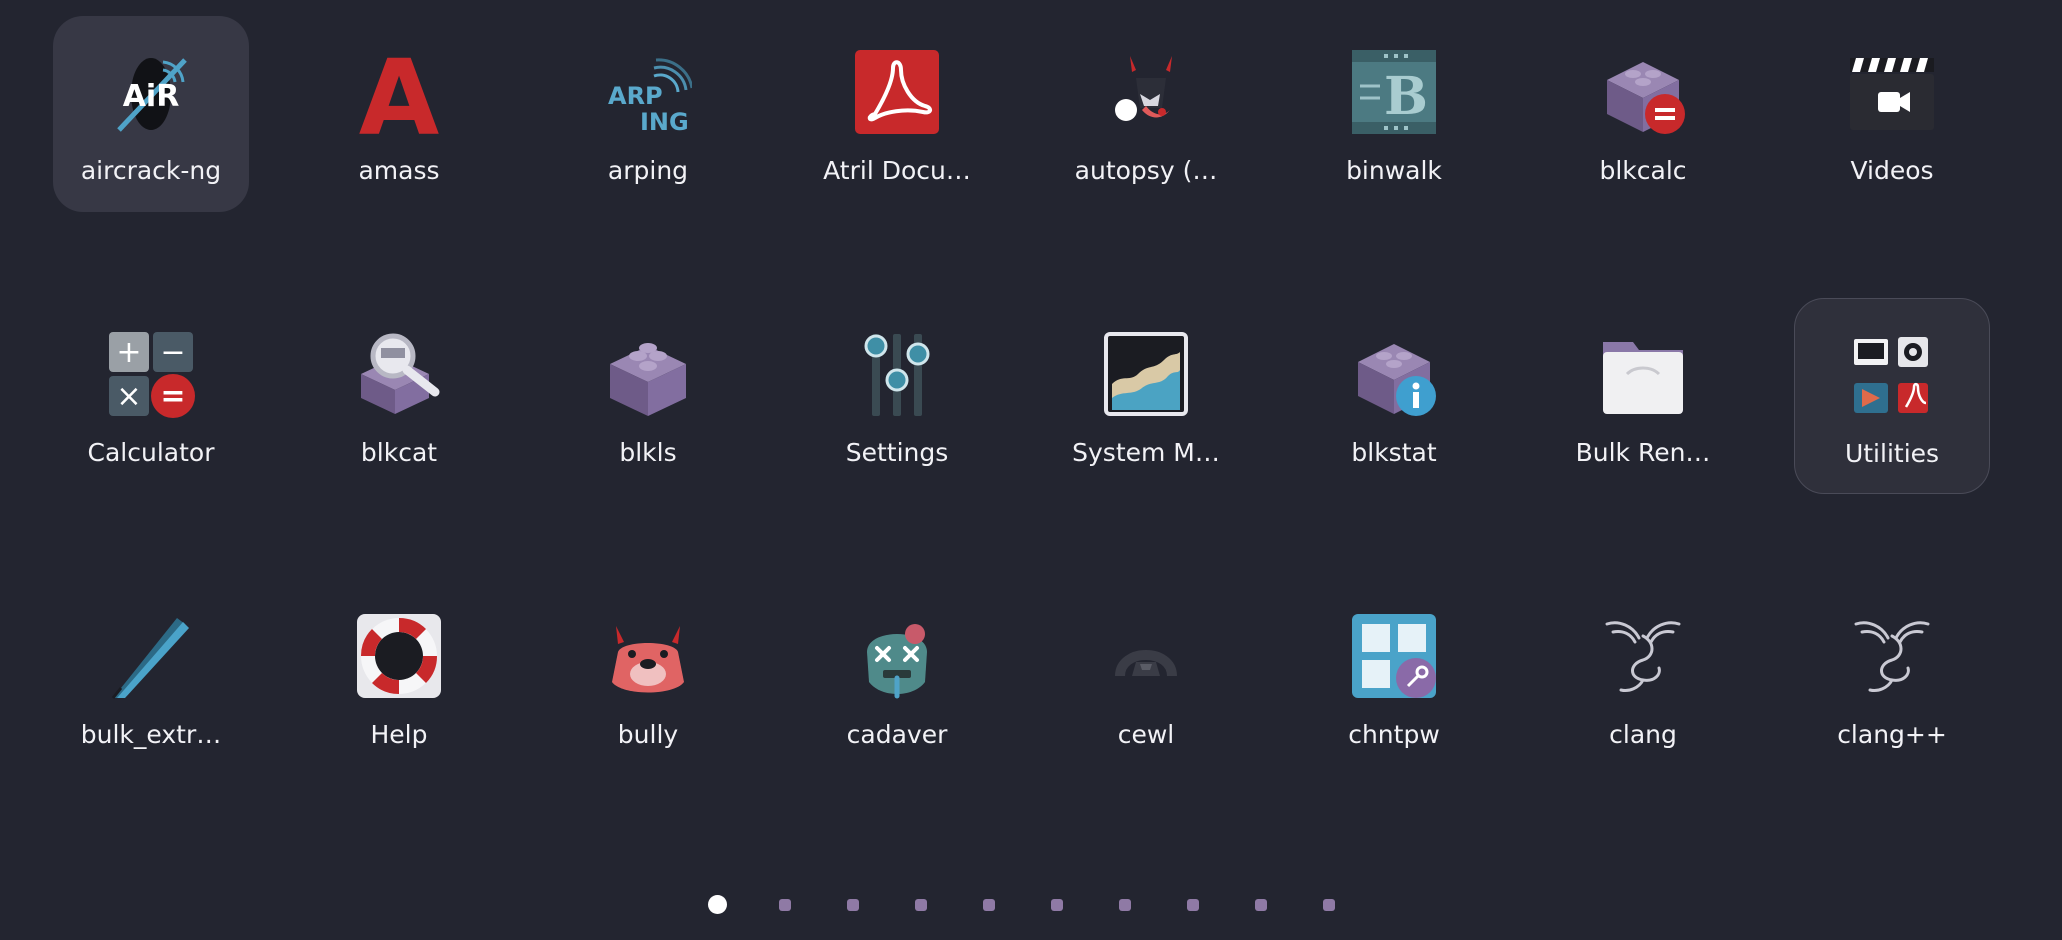  I want to click on app-label: cewl, so click(1146, 734).